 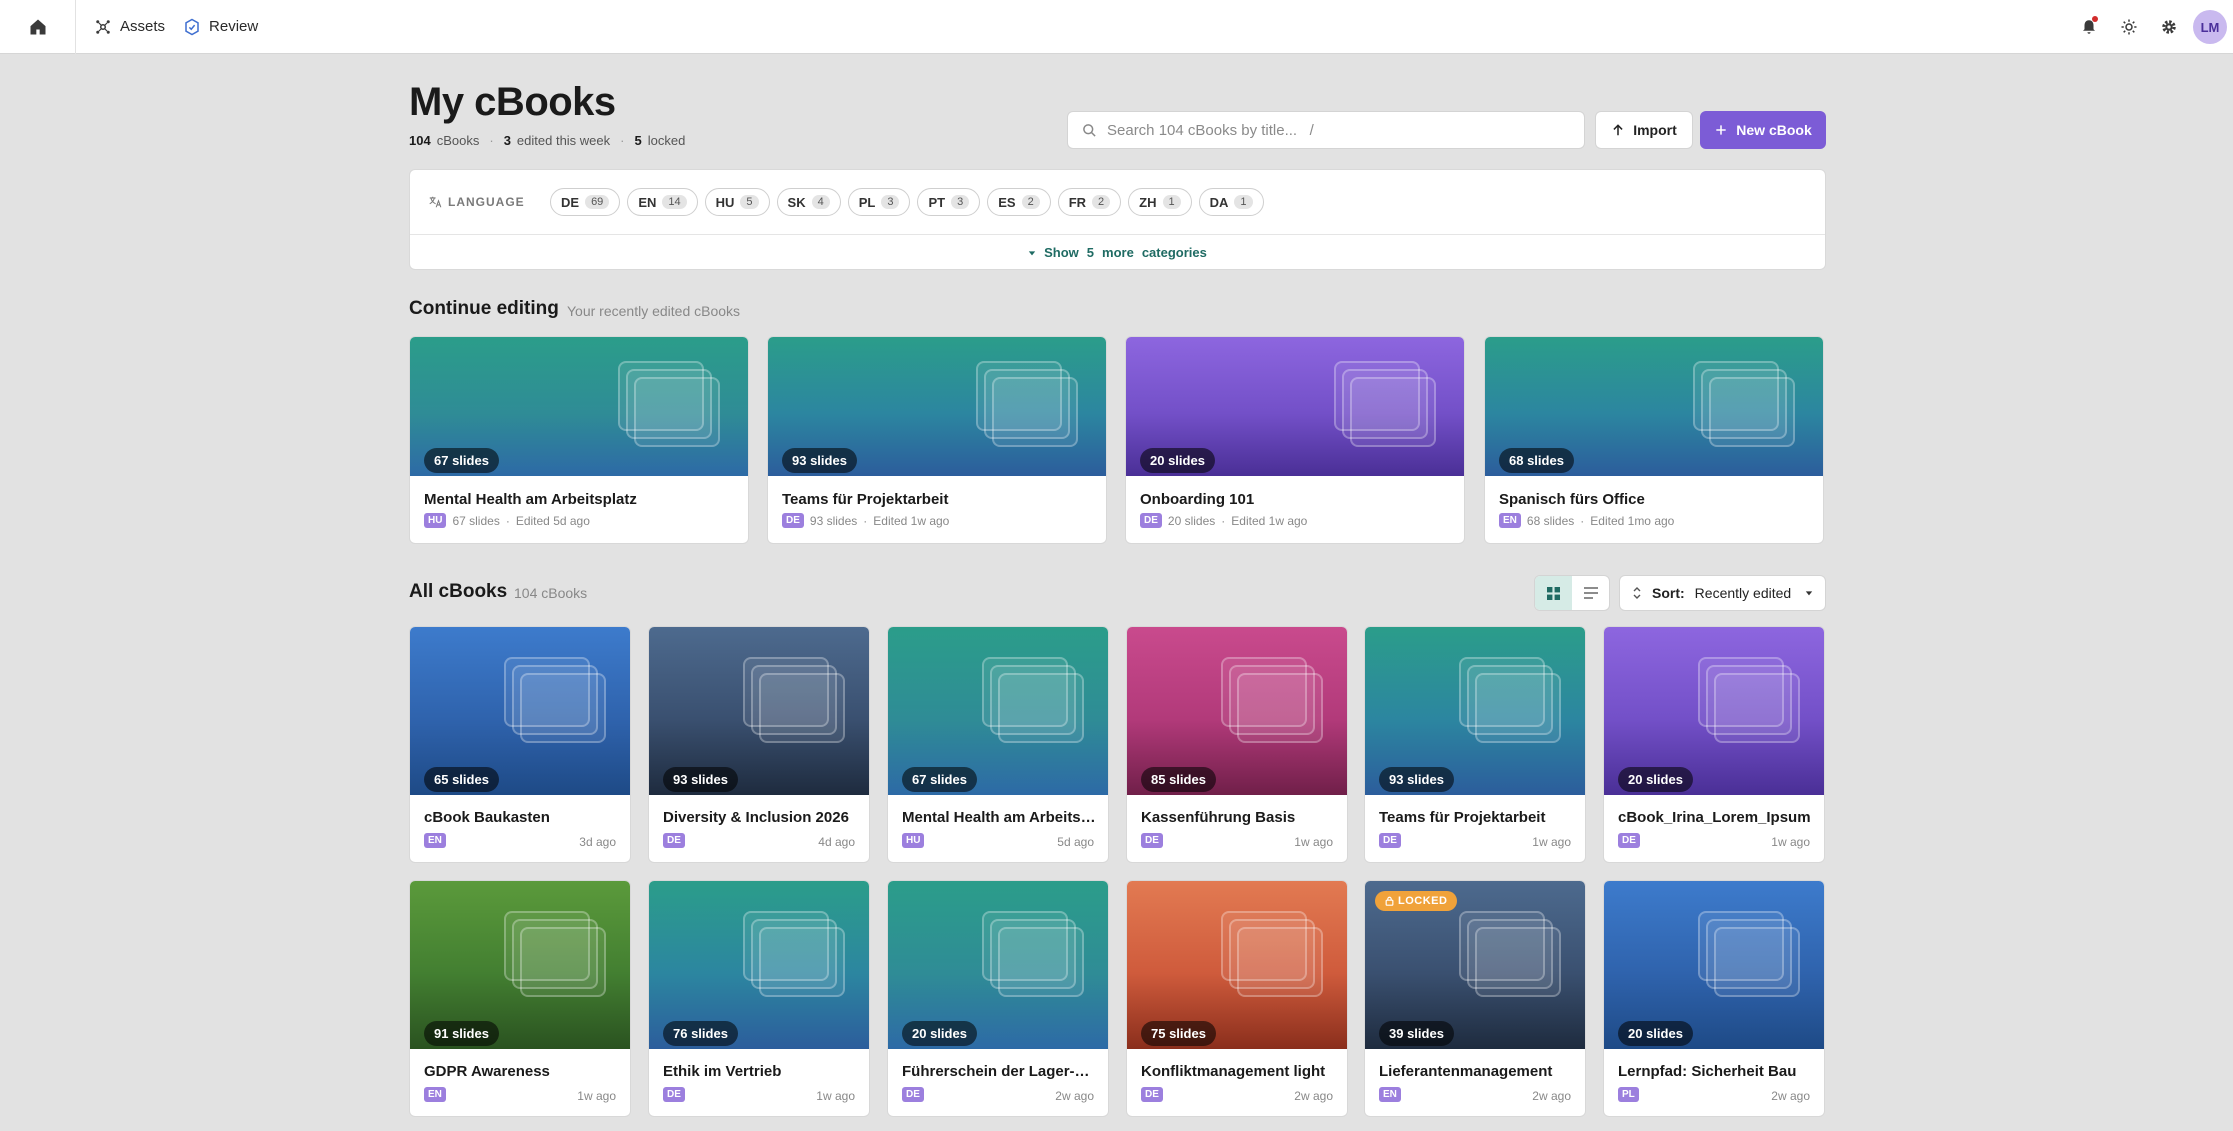 I want to click on sort-dropdown: Sort: Recently edited, so click(x=1722, y=593).